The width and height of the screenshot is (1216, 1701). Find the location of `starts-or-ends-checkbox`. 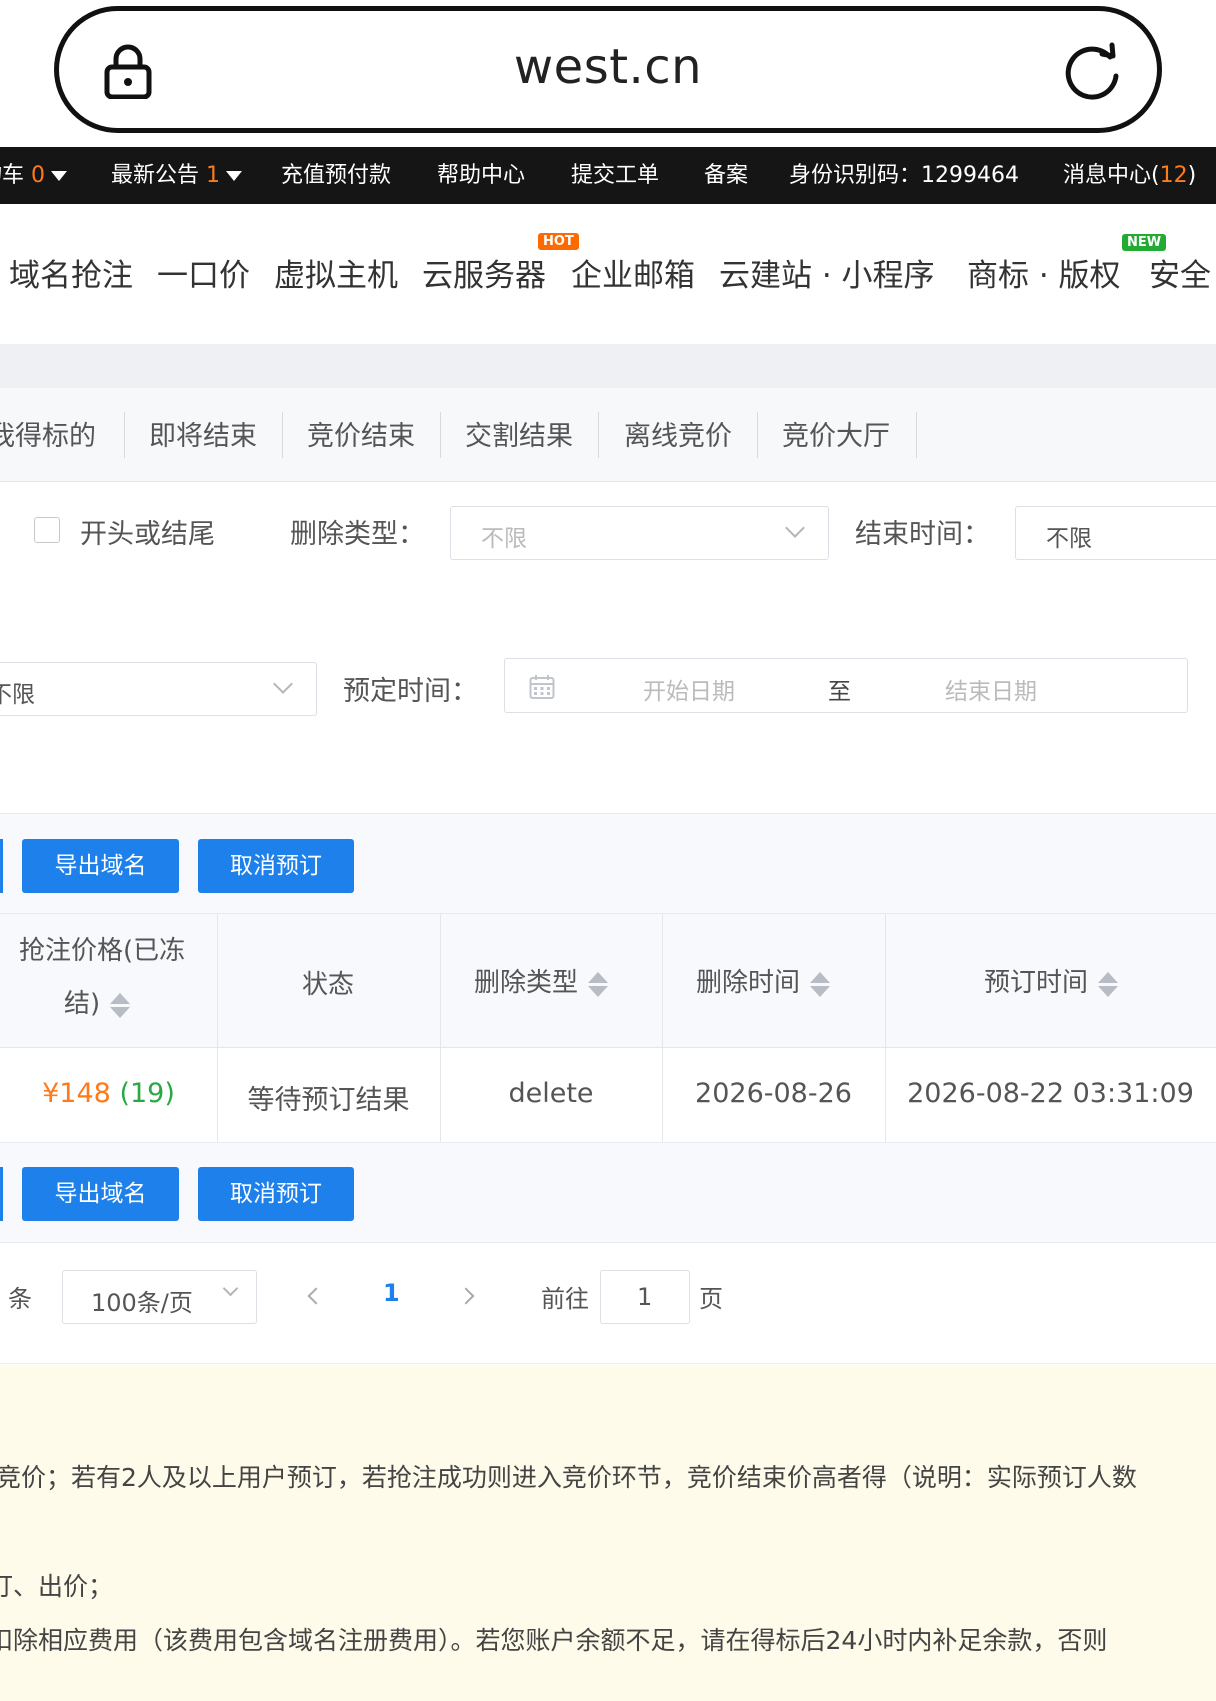

starts-or-ends-checkbox is located at coordinates (47, 530).